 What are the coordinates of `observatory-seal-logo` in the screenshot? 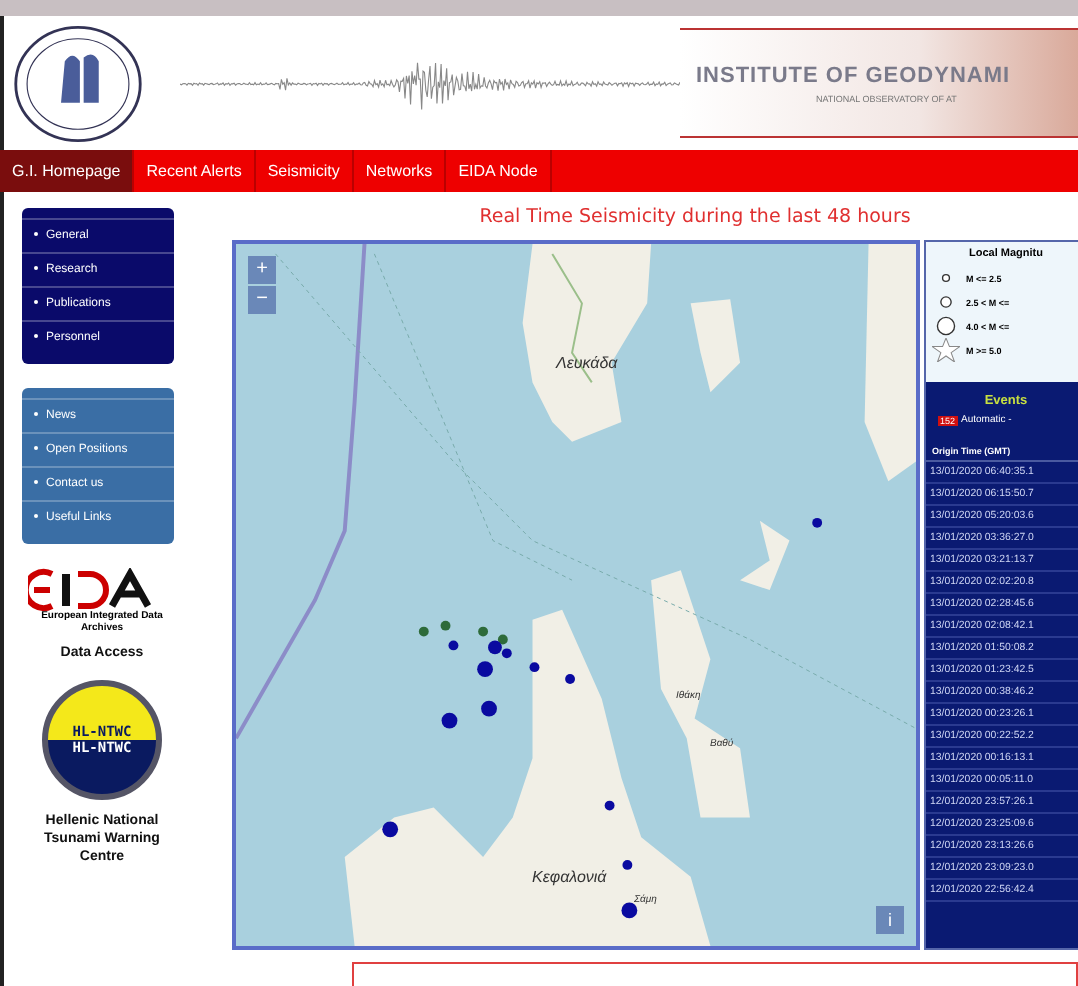 It's located at (78, 83).